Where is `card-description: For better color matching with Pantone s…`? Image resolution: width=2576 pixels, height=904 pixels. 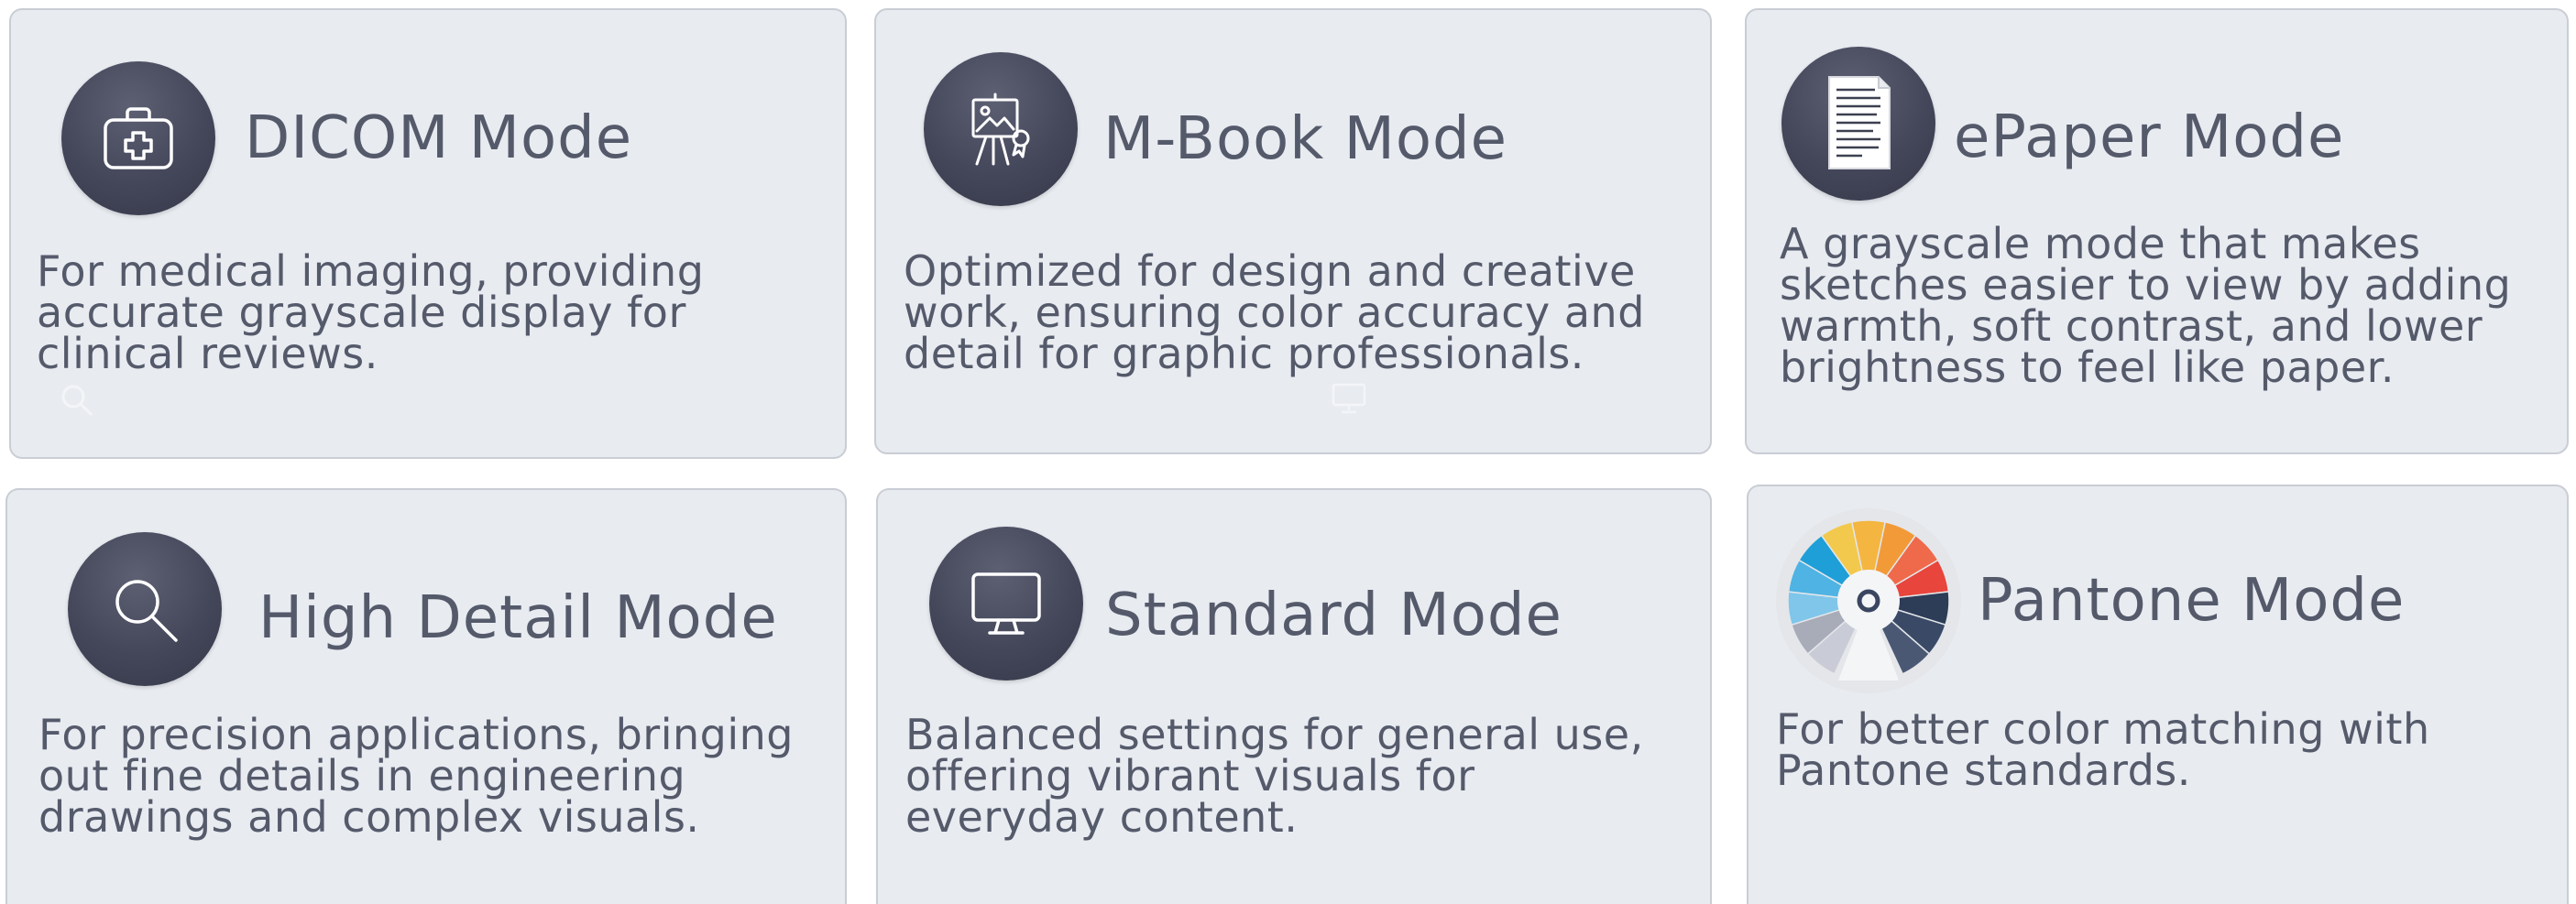
card-description: For better color matching with Pantone s… is located at coordinates (2103, 750).